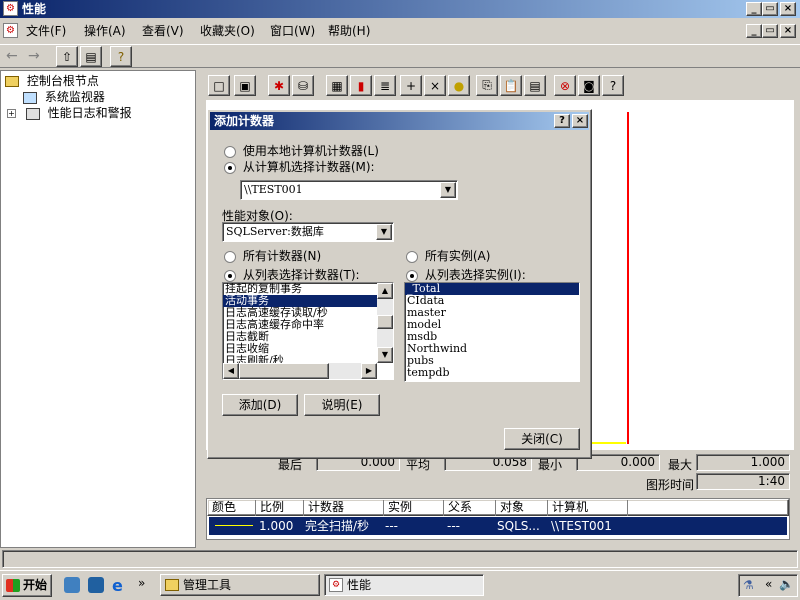 The width and height of the screenshot is (800, 600). Describe the element at coordinates (245, 85) in the screenshot. I see `clear-display-icon: ▣` at that location.